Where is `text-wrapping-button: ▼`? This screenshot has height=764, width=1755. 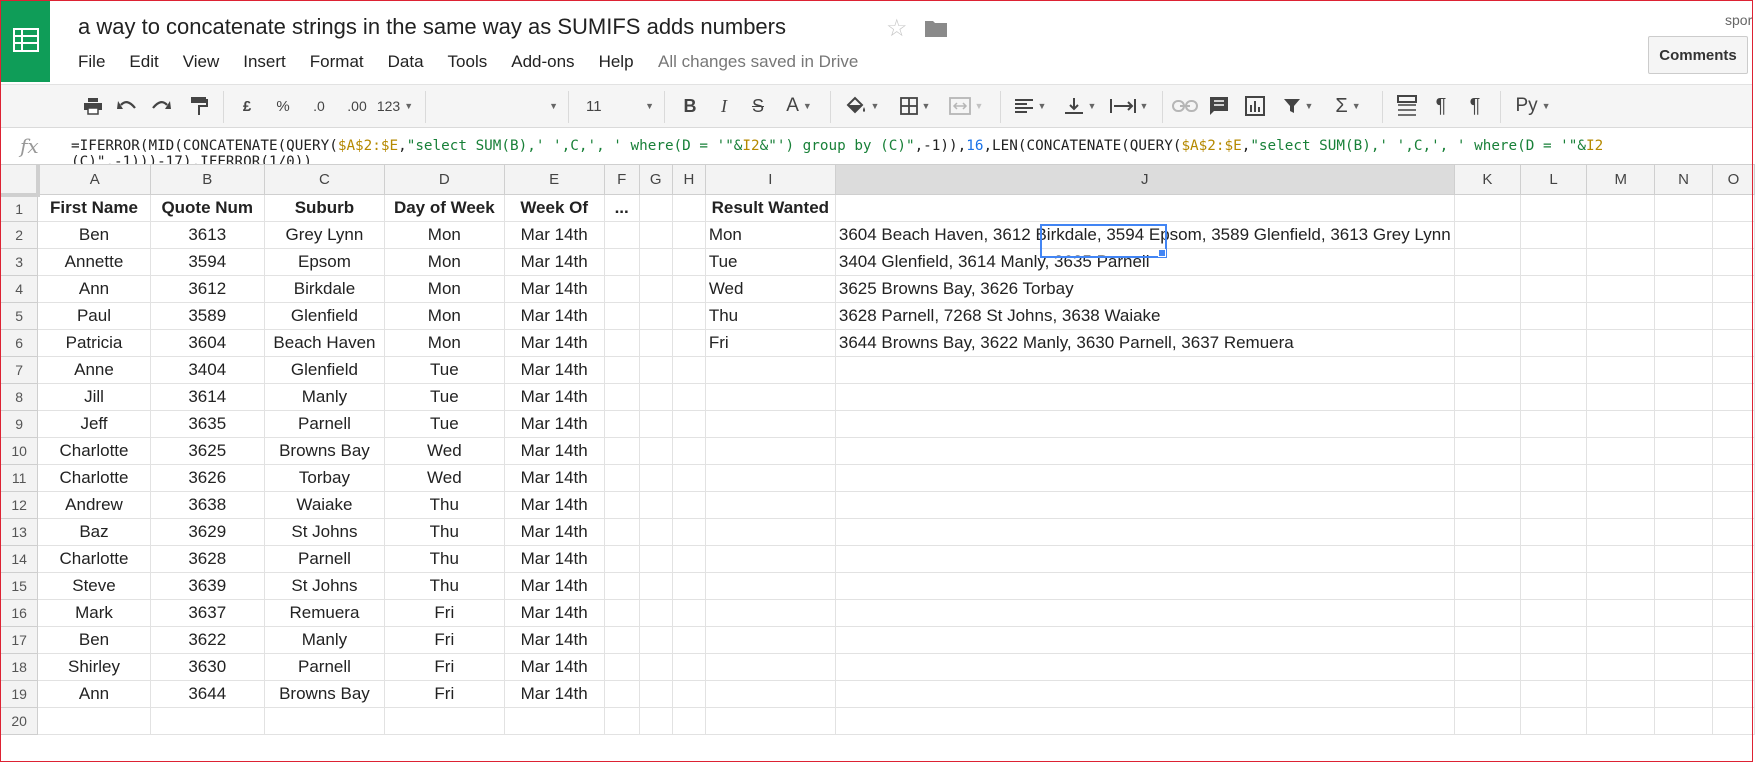 text-wrapping-button: ▼ is located at coordinates (1129, 106).